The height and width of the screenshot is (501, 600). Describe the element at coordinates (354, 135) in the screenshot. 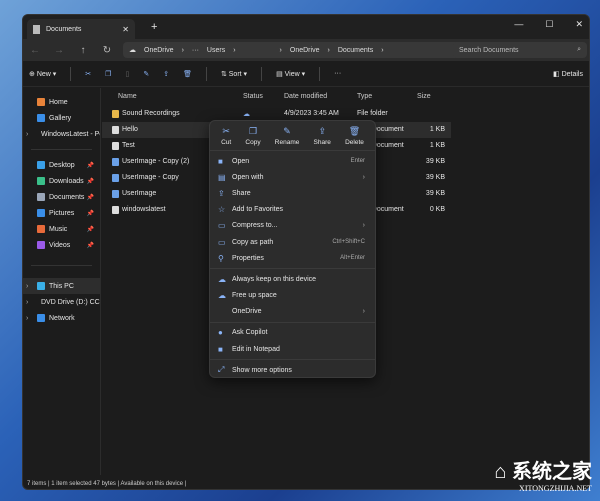

I see `quick-delete-button: 🗑 Delete` at that location.